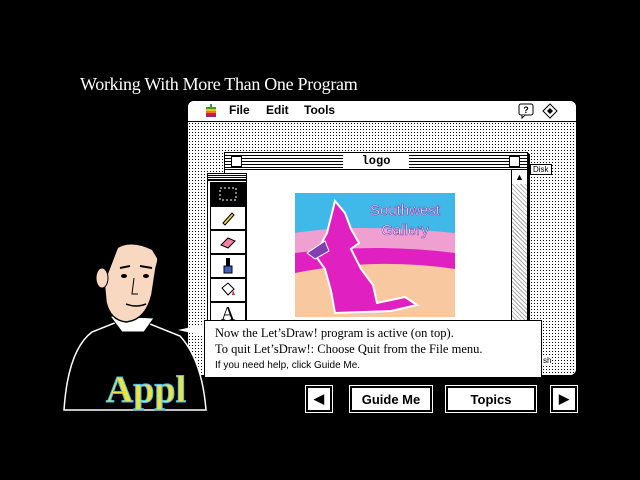 Image resolution: width=640 pixels, height=480 pixels. I want to click on palette-drag-bar, so click(227, 177).